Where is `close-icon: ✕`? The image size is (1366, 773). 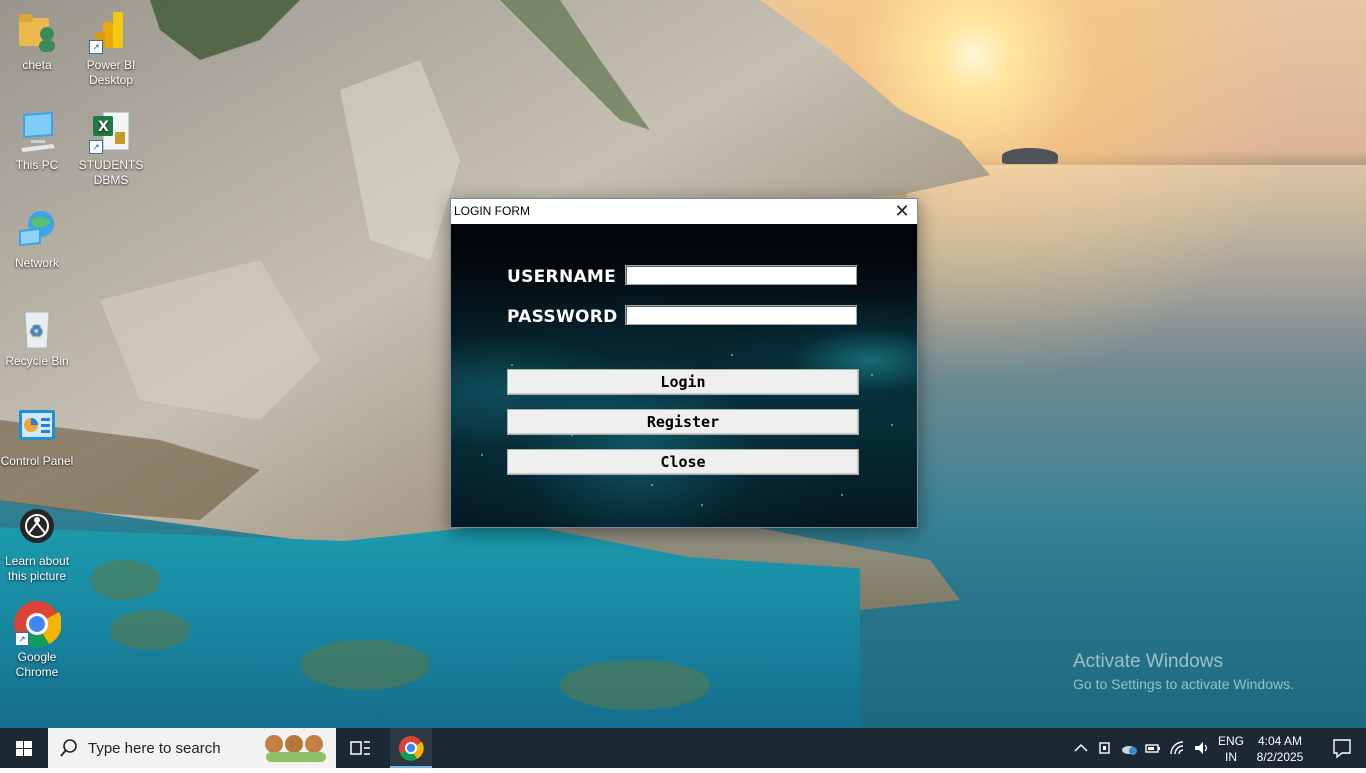
close-icon: ✕ is located at coordinates (902, 211).